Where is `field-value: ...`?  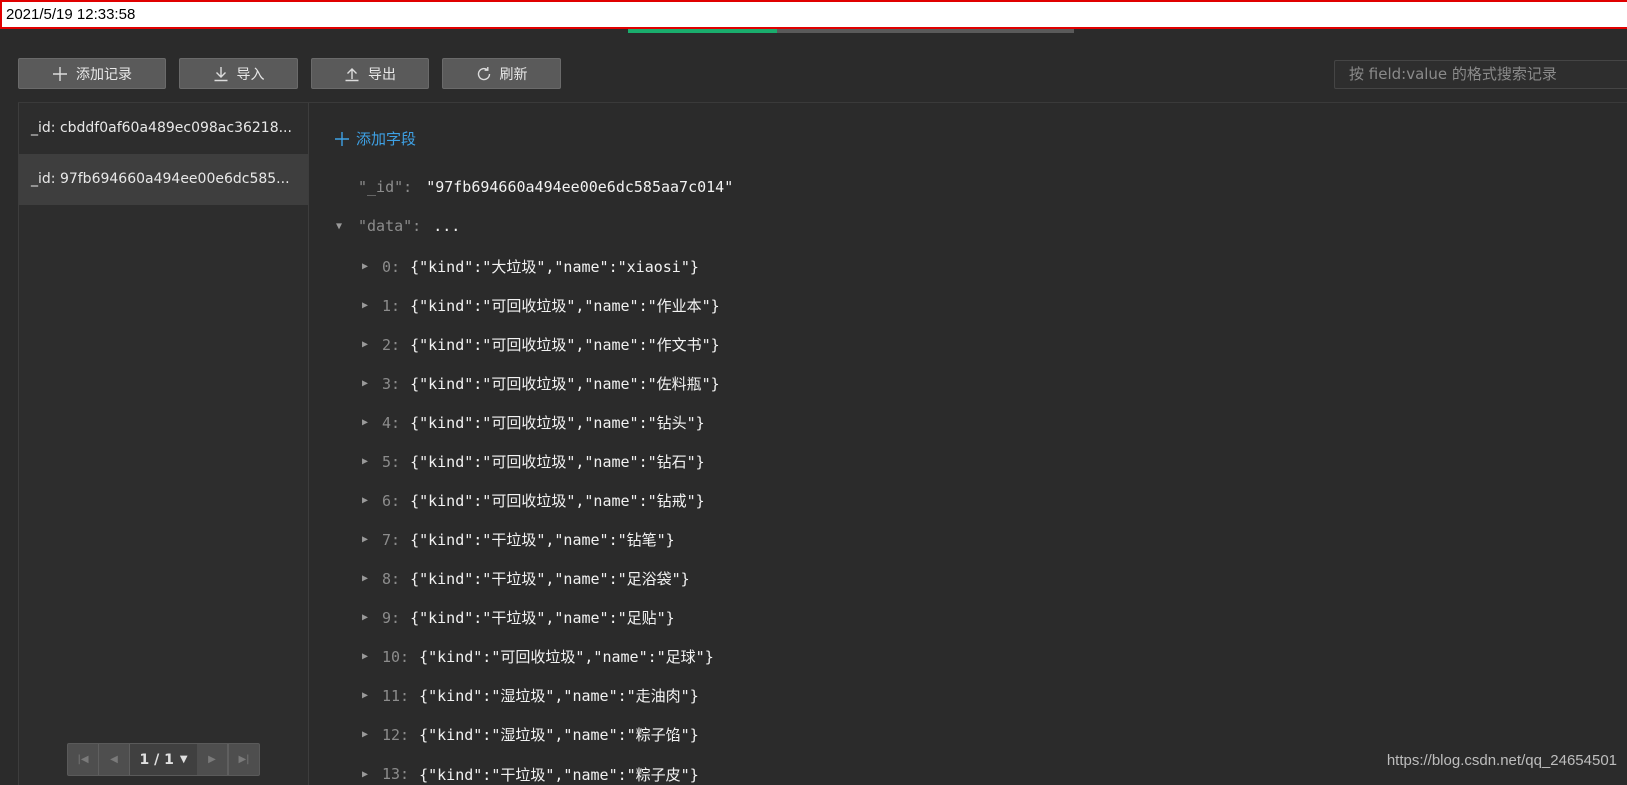
field-value: ... is located at coordinates (447, 226).